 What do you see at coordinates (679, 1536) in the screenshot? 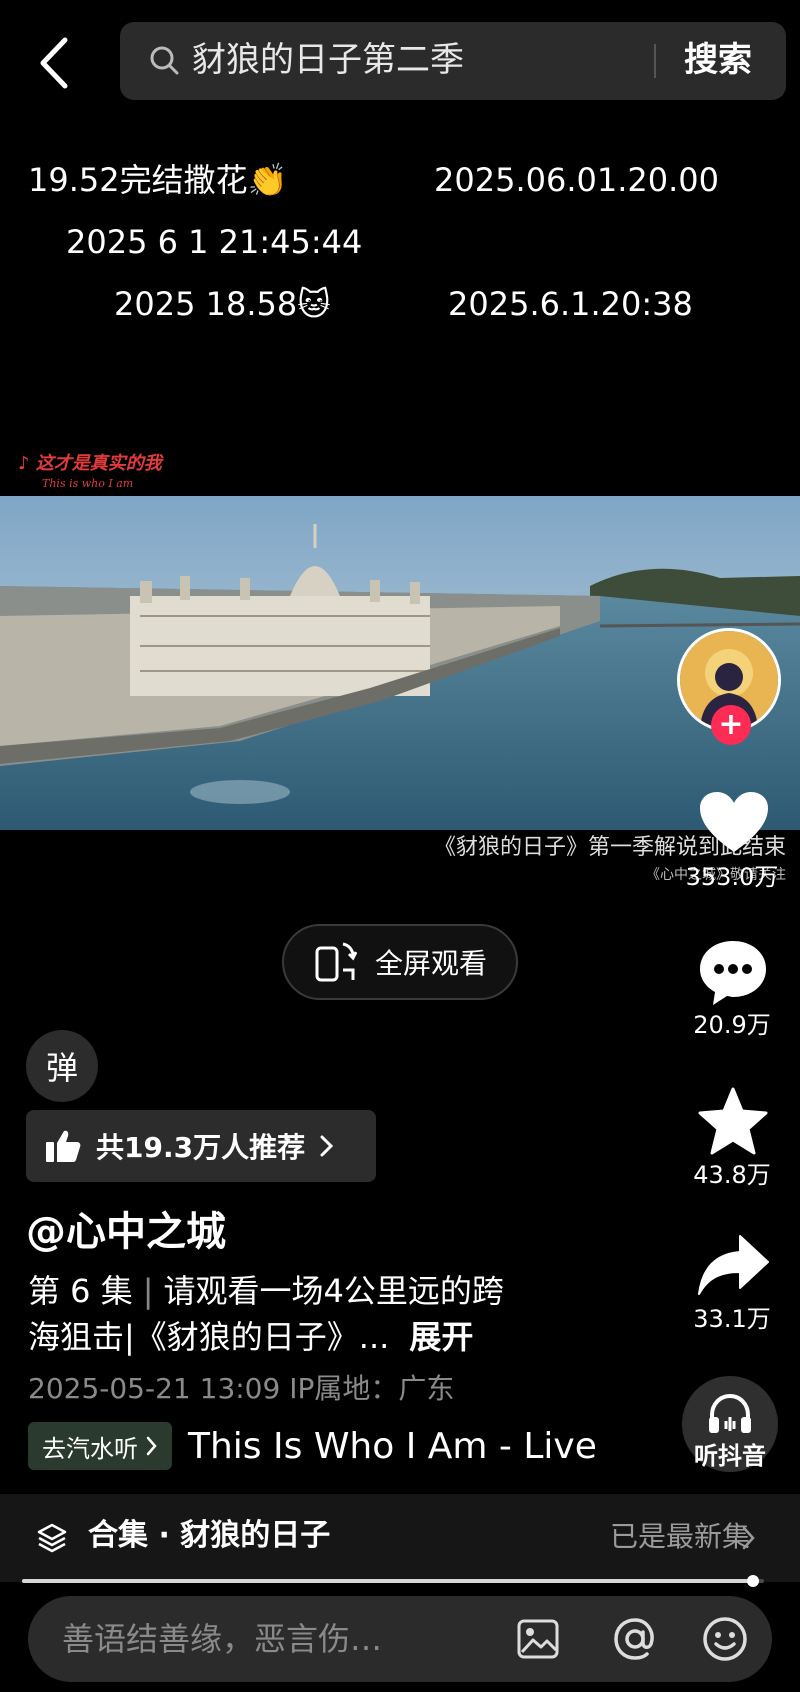
I see `collection-status: 已是最新集` at bounding box center [679, 1536].